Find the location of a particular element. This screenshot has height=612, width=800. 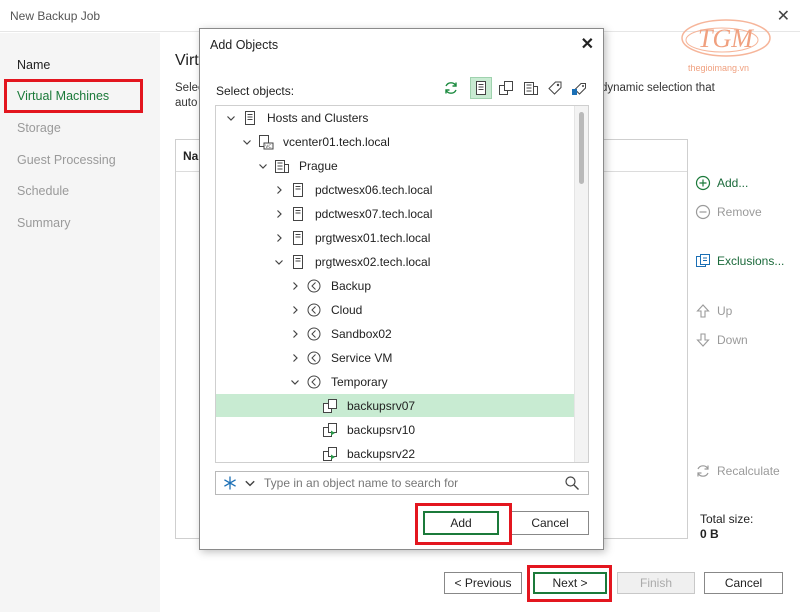

watermark-logo: TGM thegioimang.vn is located at coordinates (726, 46).